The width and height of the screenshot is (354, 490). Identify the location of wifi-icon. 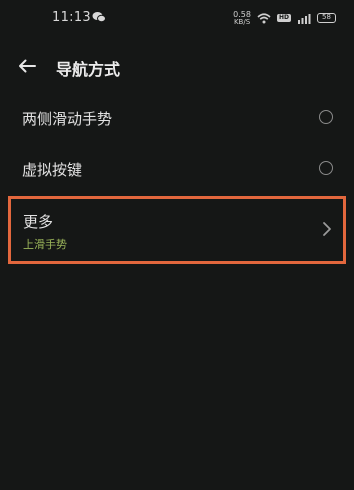
(264, 17).